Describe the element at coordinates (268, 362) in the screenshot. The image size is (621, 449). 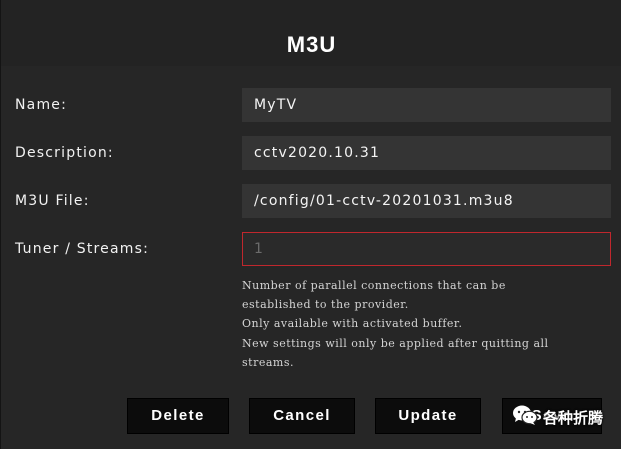
I see `hint-line: streams.` at that location.